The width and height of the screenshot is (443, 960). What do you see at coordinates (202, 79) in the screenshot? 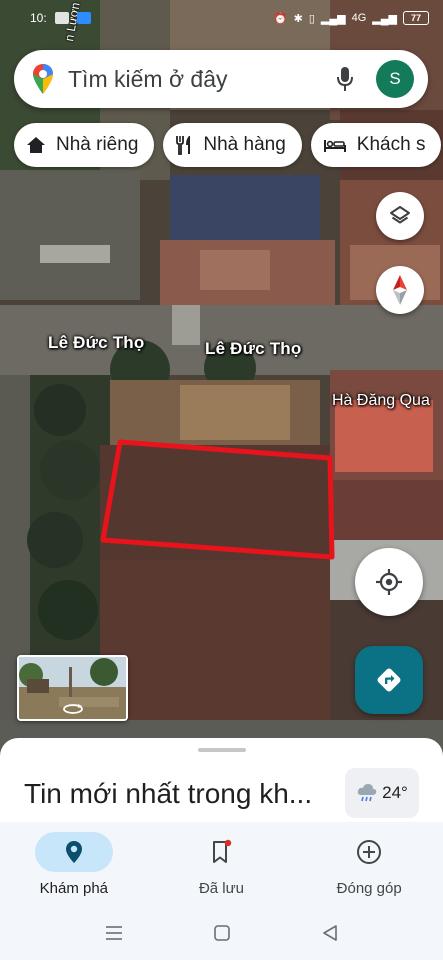
I see `search-input: Tìm kiếm ở đây` at bounding box center [202, 79].